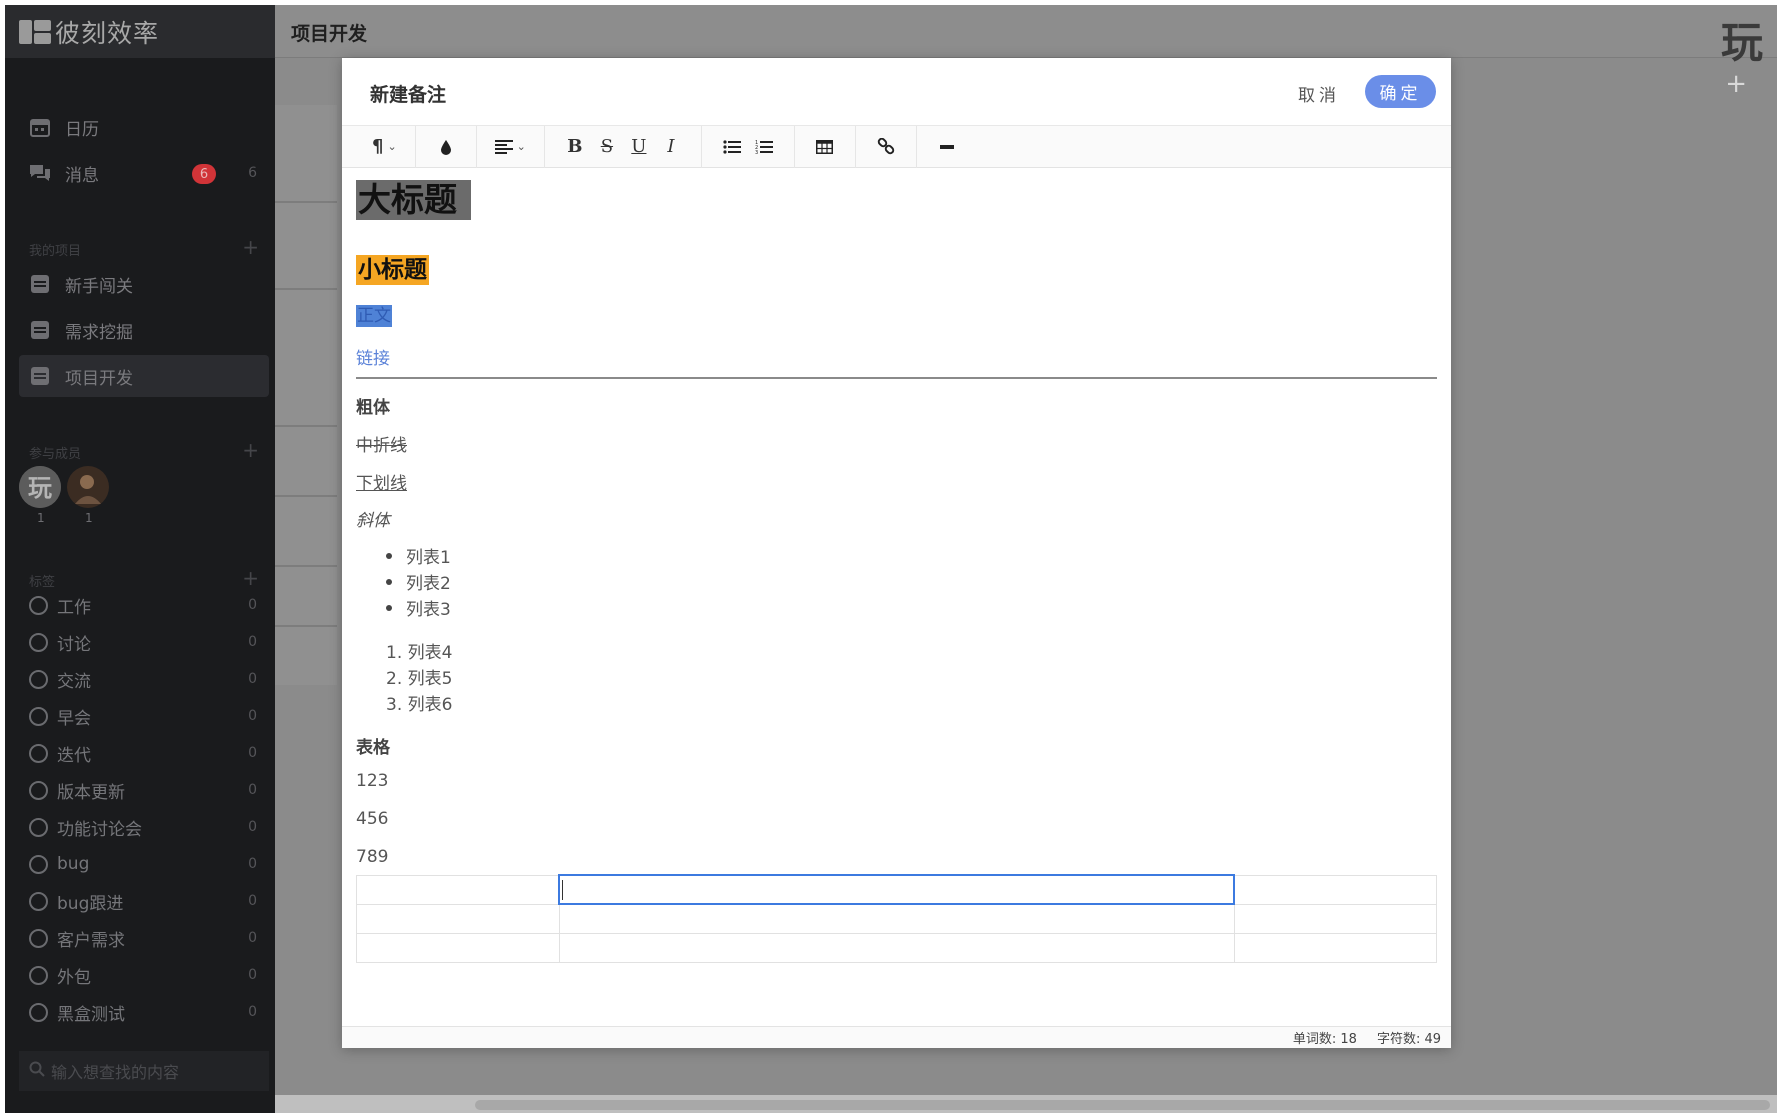 The image size is (1782, 1118). Describe the element at coordinates (1736, 84) in the screenshot. I see `add-column-icon: +` at that location.